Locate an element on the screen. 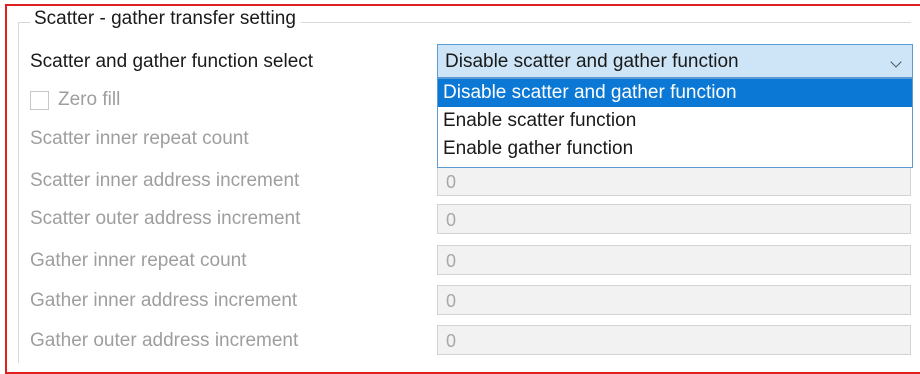 The width and height of the screenshot is (920, 374). chevron-down-icon is located at coordinates (896, 62).